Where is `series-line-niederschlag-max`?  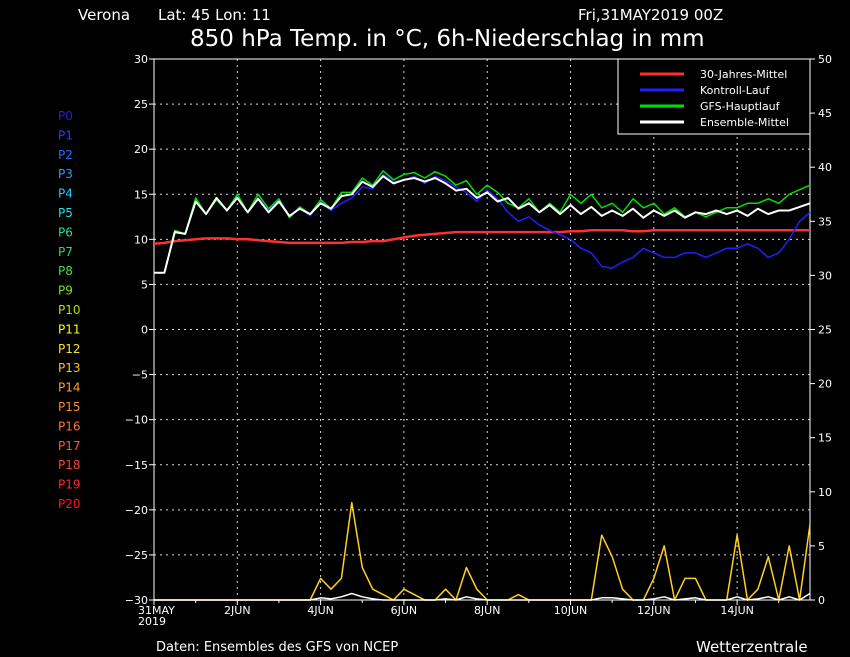 series-line-niederschlag-max is located at coordinates (482, 551).